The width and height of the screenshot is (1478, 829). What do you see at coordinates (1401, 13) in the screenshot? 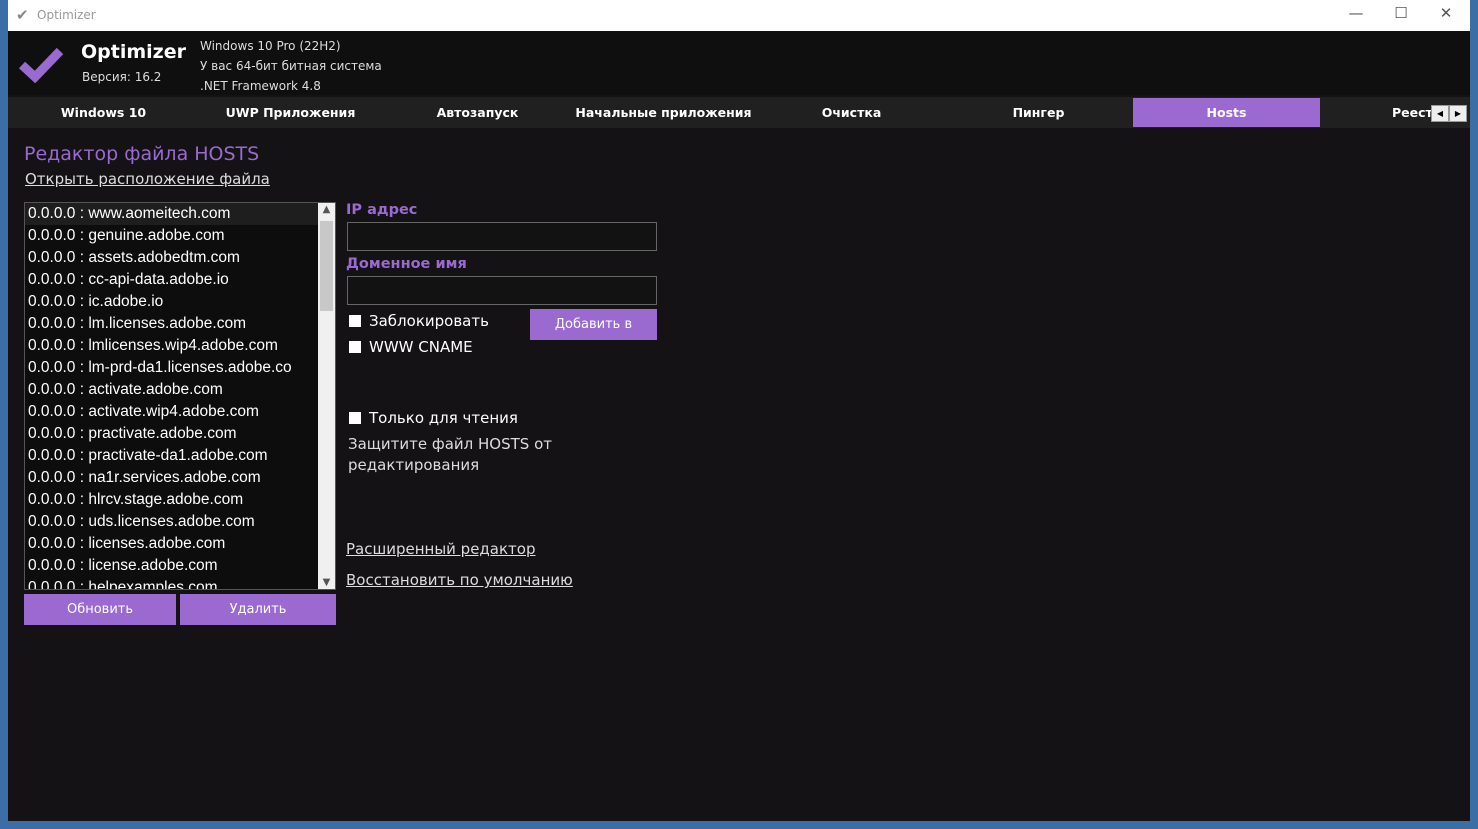
I see `maximize-button: ☐` at bounding box center [1401, 13].